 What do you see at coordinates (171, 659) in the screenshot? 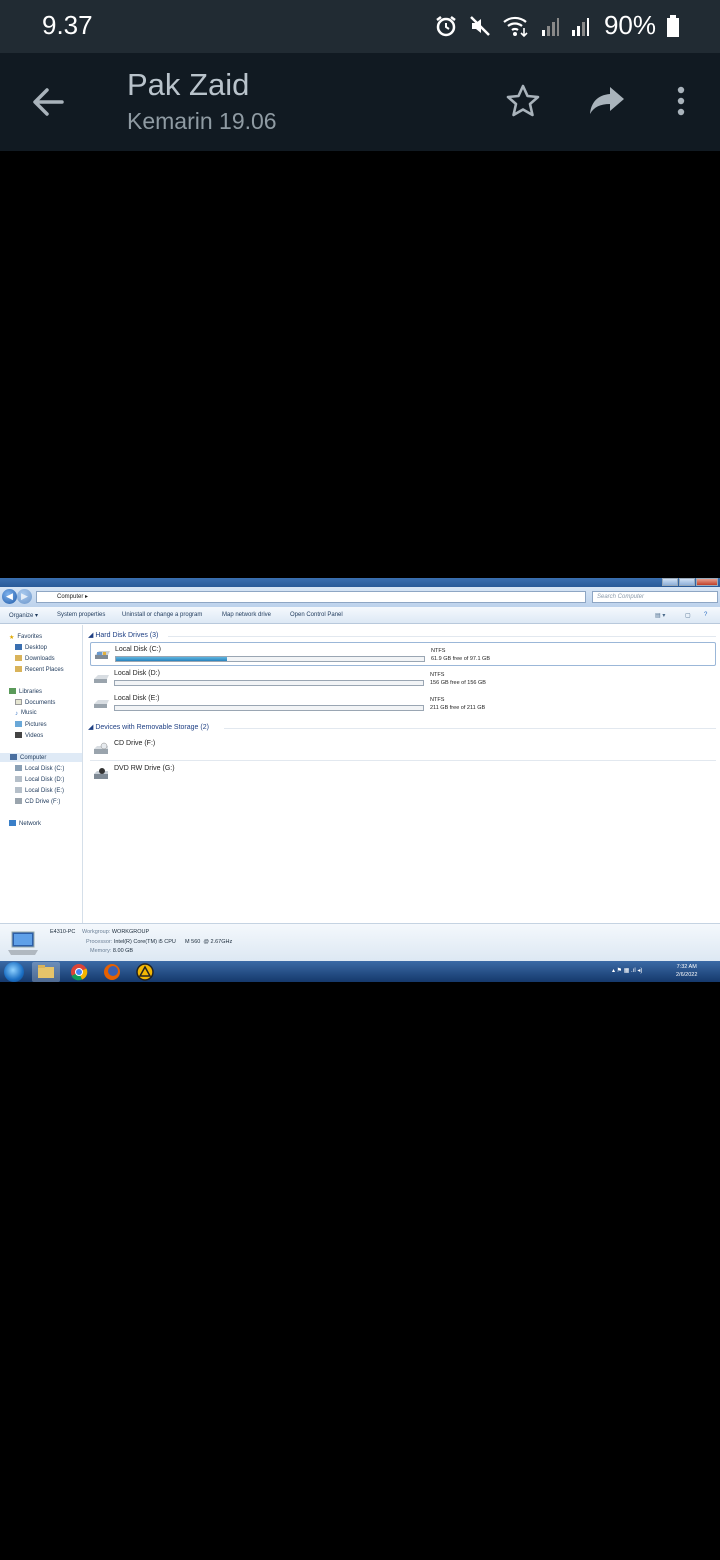
I see `drive-usage-fill` at bounding box center [171, 659].